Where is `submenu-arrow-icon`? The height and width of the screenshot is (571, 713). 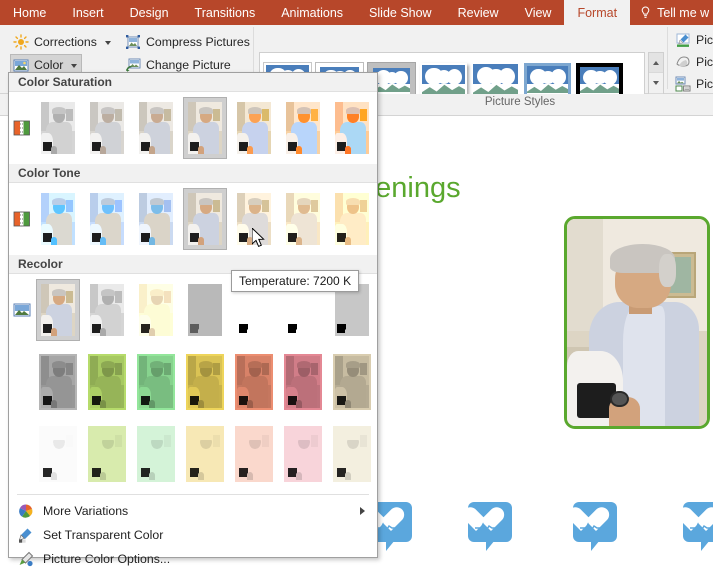 submenu-arrow-icon is located at coordinates (362, 511).